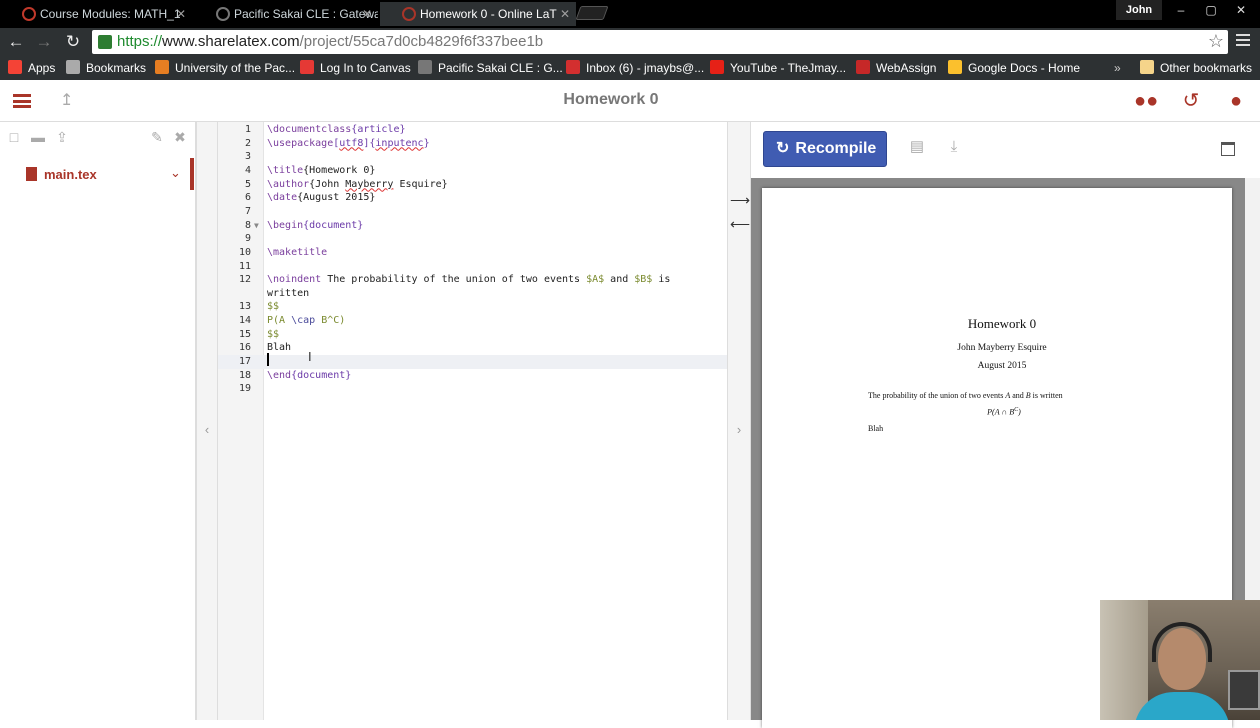 This screenshot has width=1260, height=728. Describe the element at coordinates (409, 14) in the screenshot. I see `favicon-icon` at that location.